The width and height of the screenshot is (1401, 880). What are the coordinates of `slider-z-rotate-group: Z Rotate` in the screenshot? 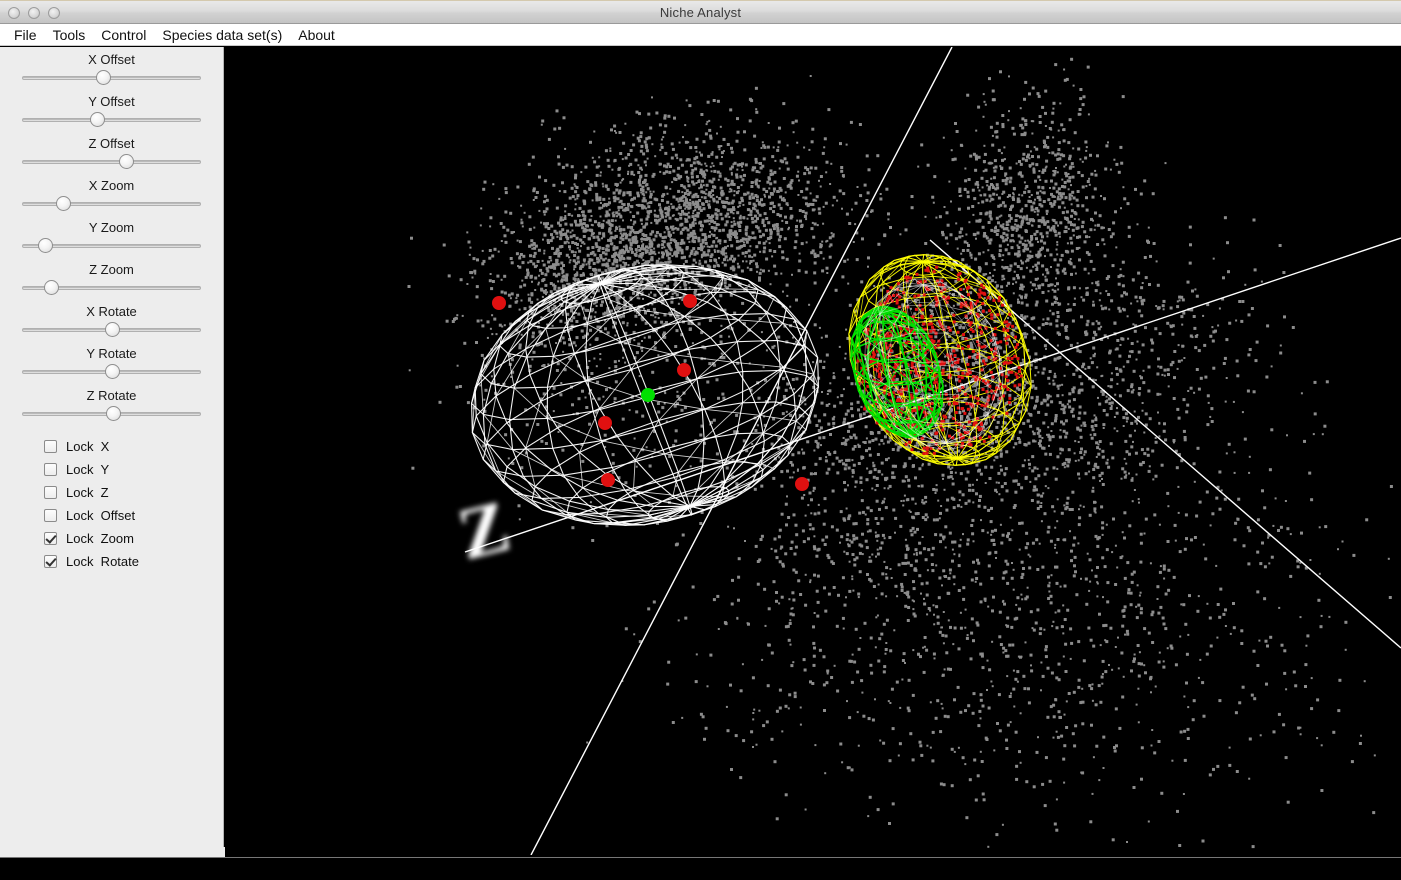 It's located at (111, 403).